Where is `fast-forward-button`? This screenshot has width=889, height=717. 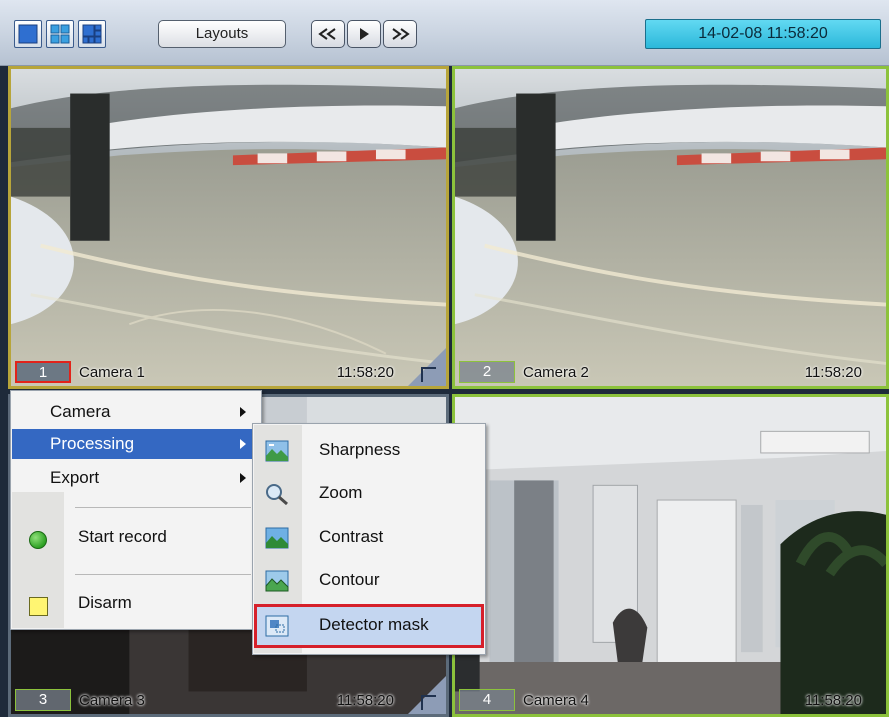
fast-forward-button is located at coordinates (400, 34).